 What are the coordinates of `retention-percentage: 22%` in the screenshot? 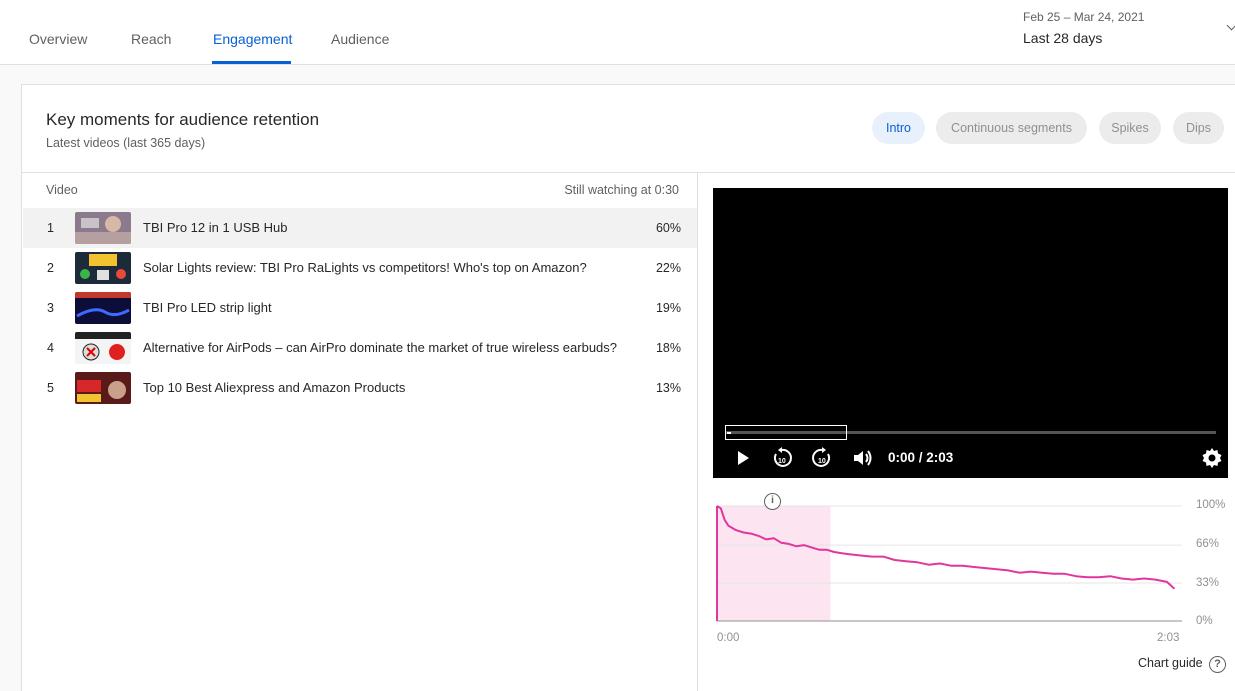 It's located at (668, 268).